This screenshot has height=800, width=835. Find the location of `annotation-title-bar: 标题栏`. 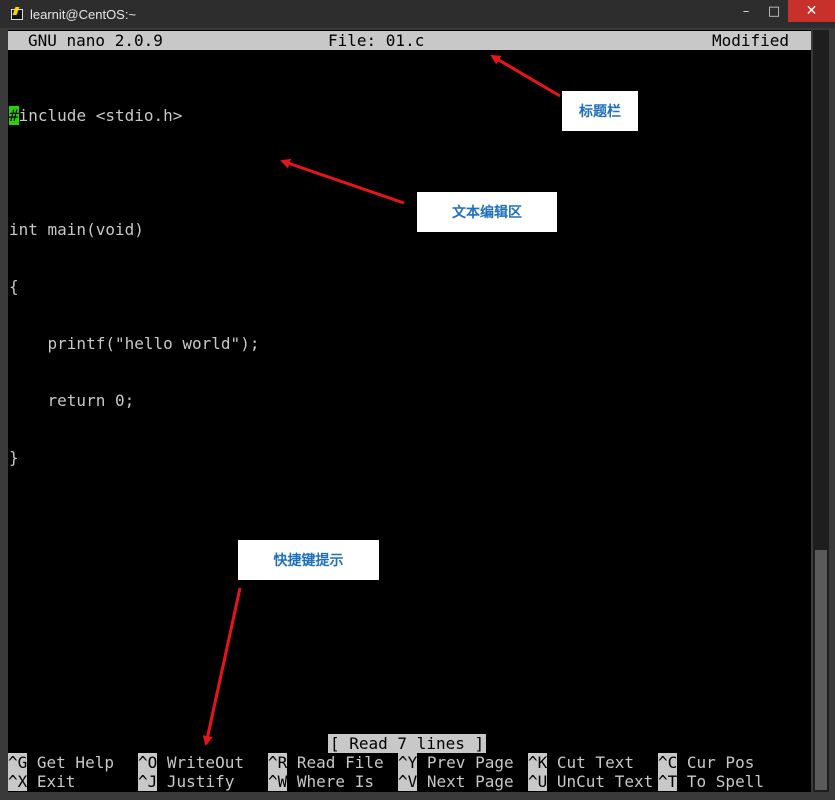

annotation-title-bar: 标题栏 is located at coordinates (600, 111).